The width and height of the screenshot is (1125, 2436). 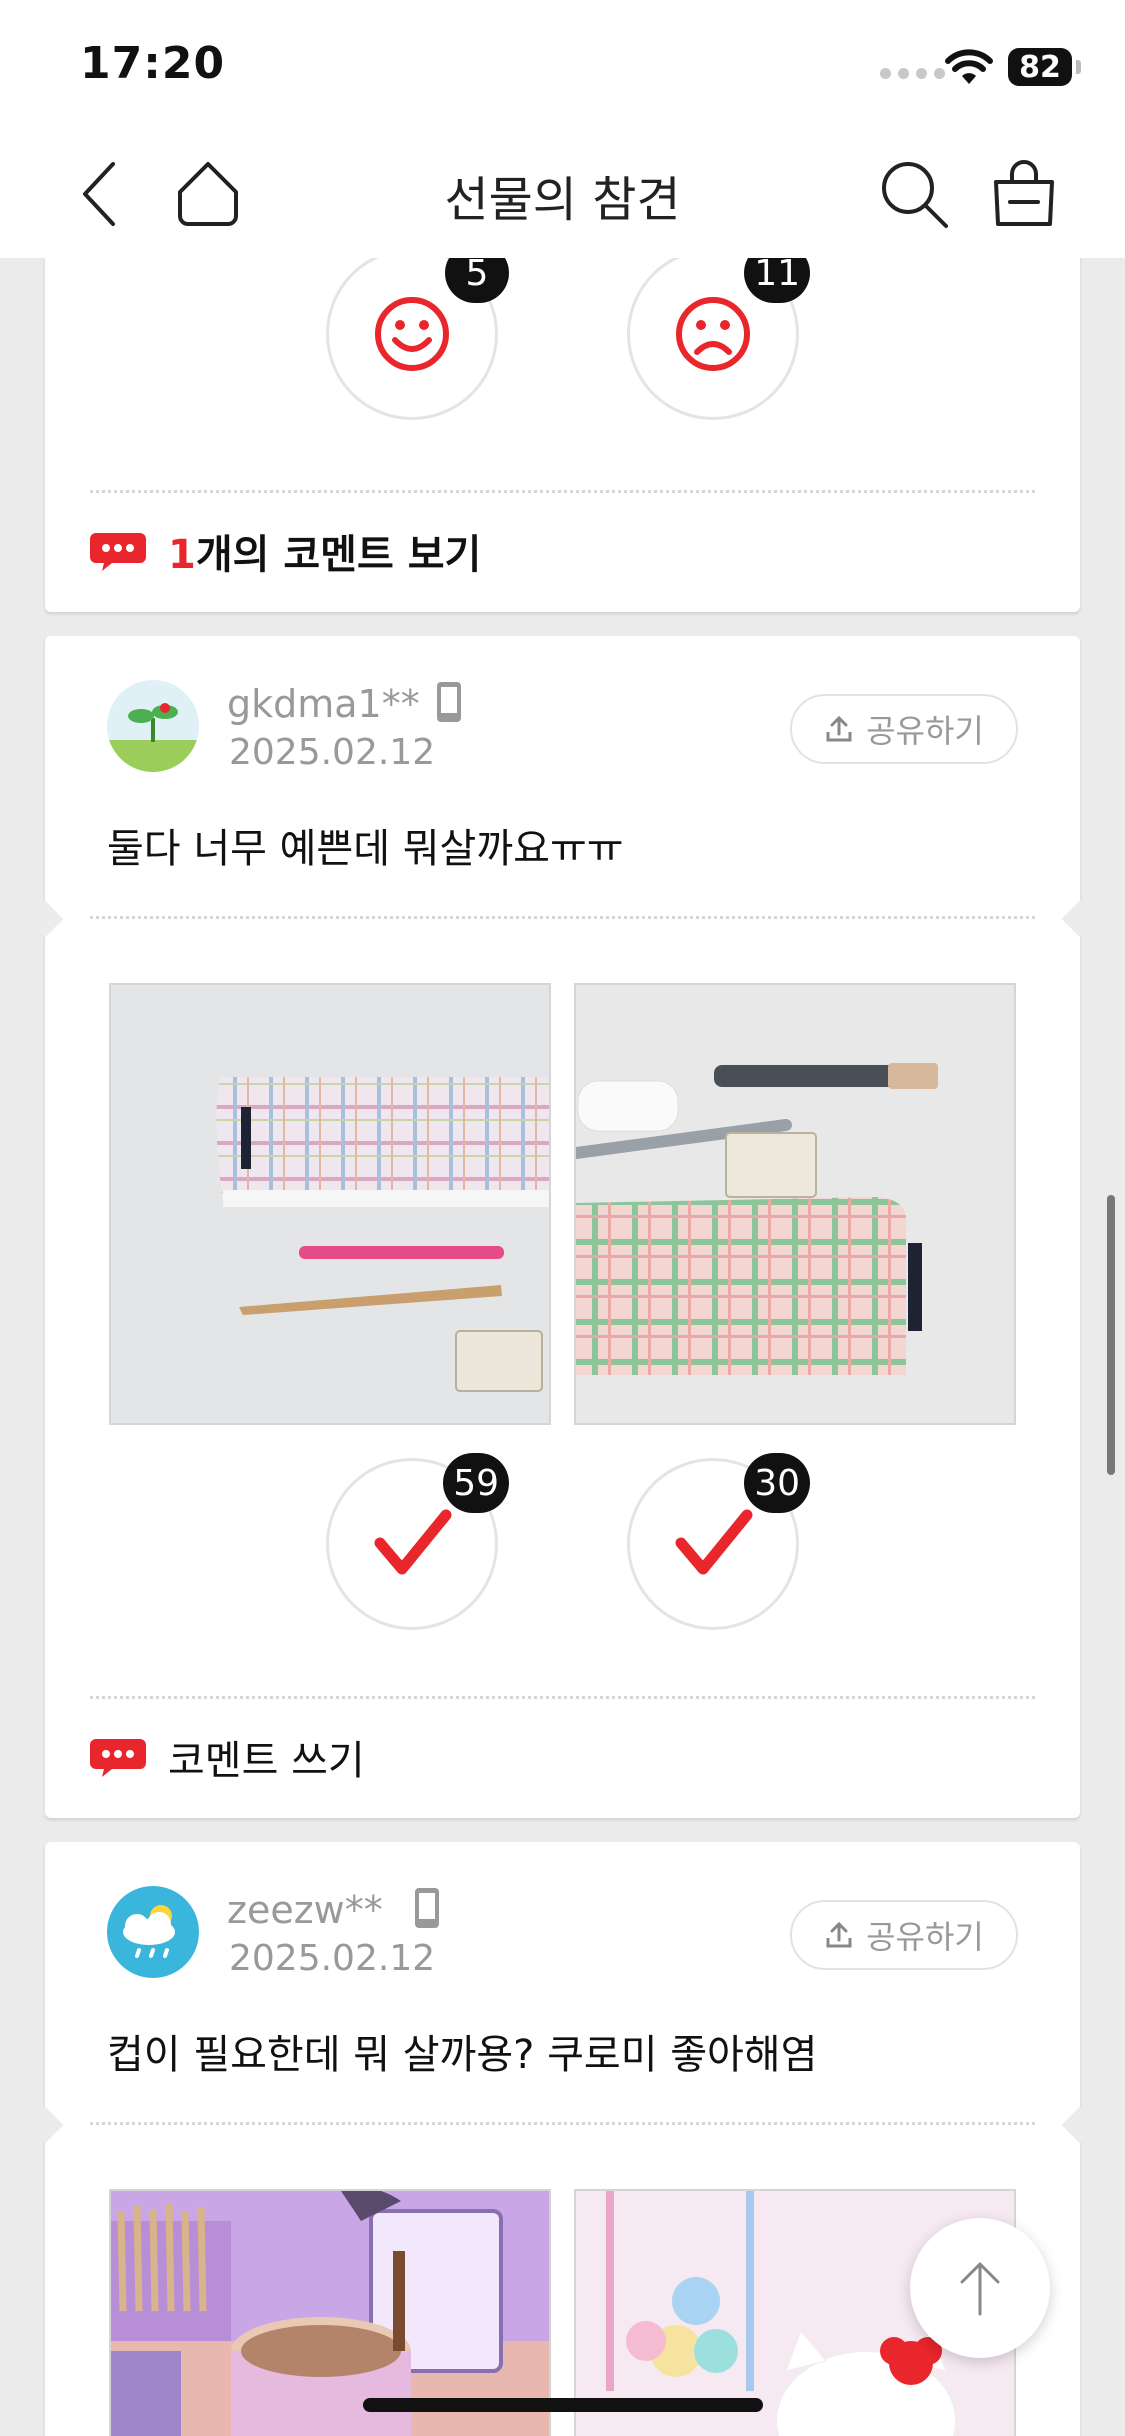 I want to click on search-button, so click(x=914, y=194).